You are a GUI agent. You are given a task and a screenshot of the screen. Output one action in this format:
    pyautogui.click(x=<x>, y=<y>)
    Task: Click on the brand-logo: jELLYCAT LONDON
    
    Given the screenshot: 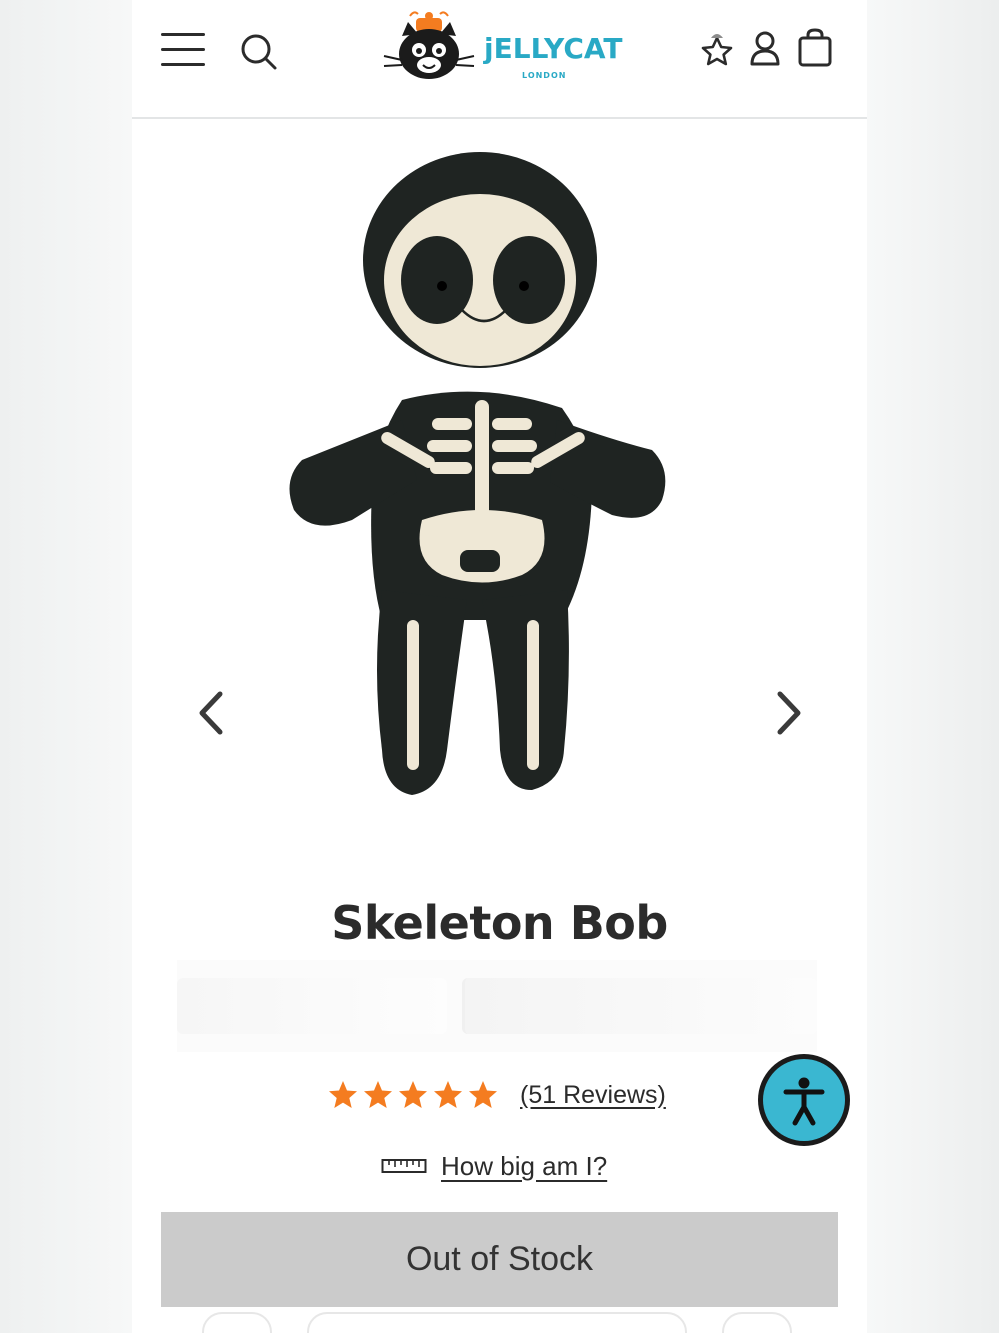 What is the action you would take?
    pyautogui.click(x=502, y=50)
    